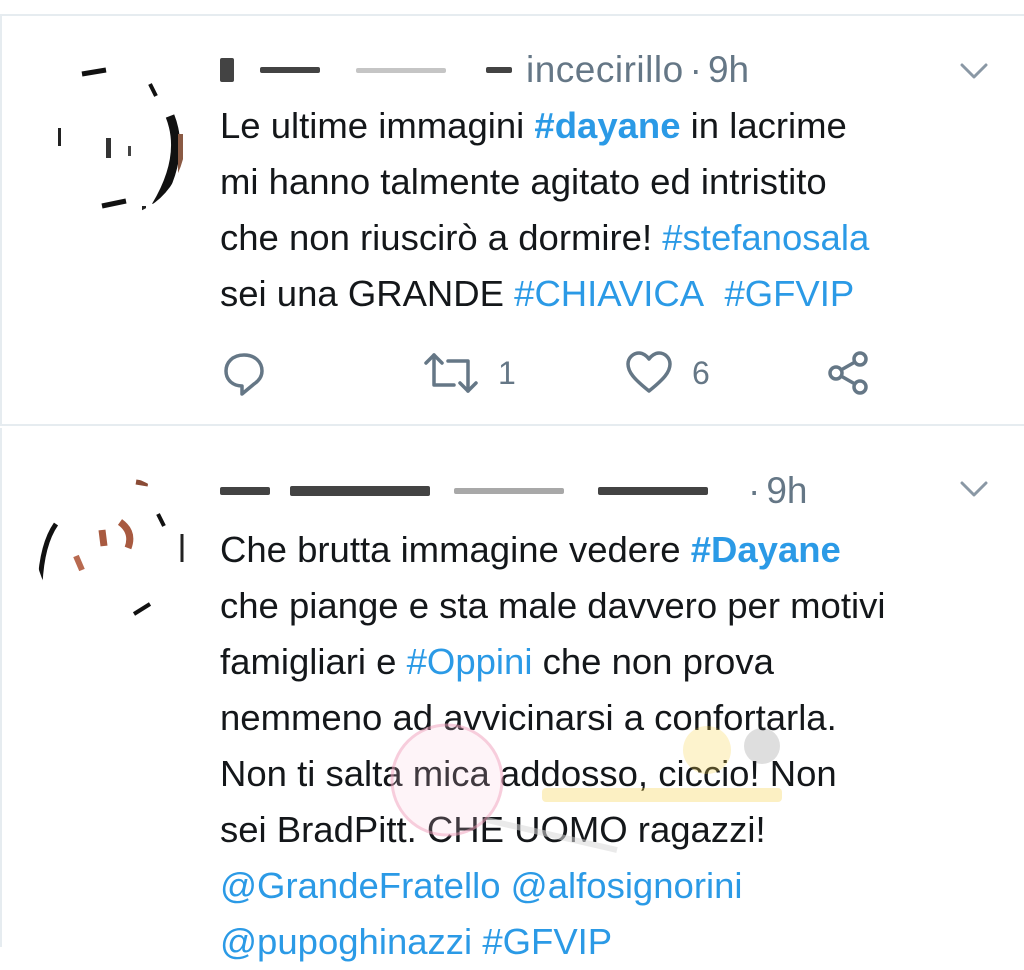 Image resolution: width=1024 pixels, height=970 pixels. I want to click on hashtag: #CHIAVICA, so click(609, 293).